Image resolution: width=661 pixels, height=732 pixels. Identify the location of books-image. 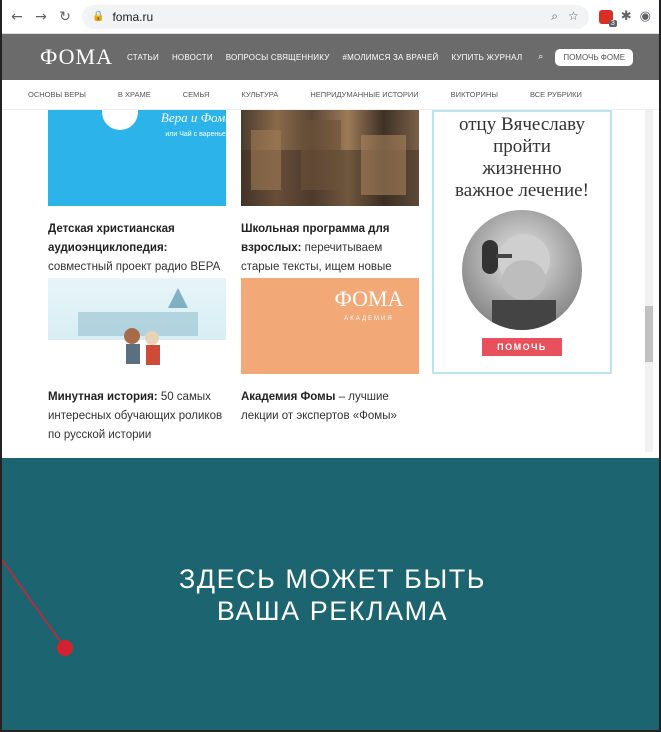
(330, 163).